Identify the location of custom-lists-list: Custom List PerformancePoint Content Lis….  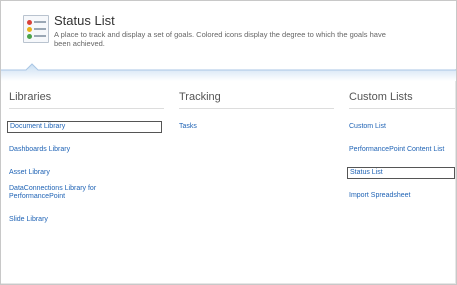
(401, 161).